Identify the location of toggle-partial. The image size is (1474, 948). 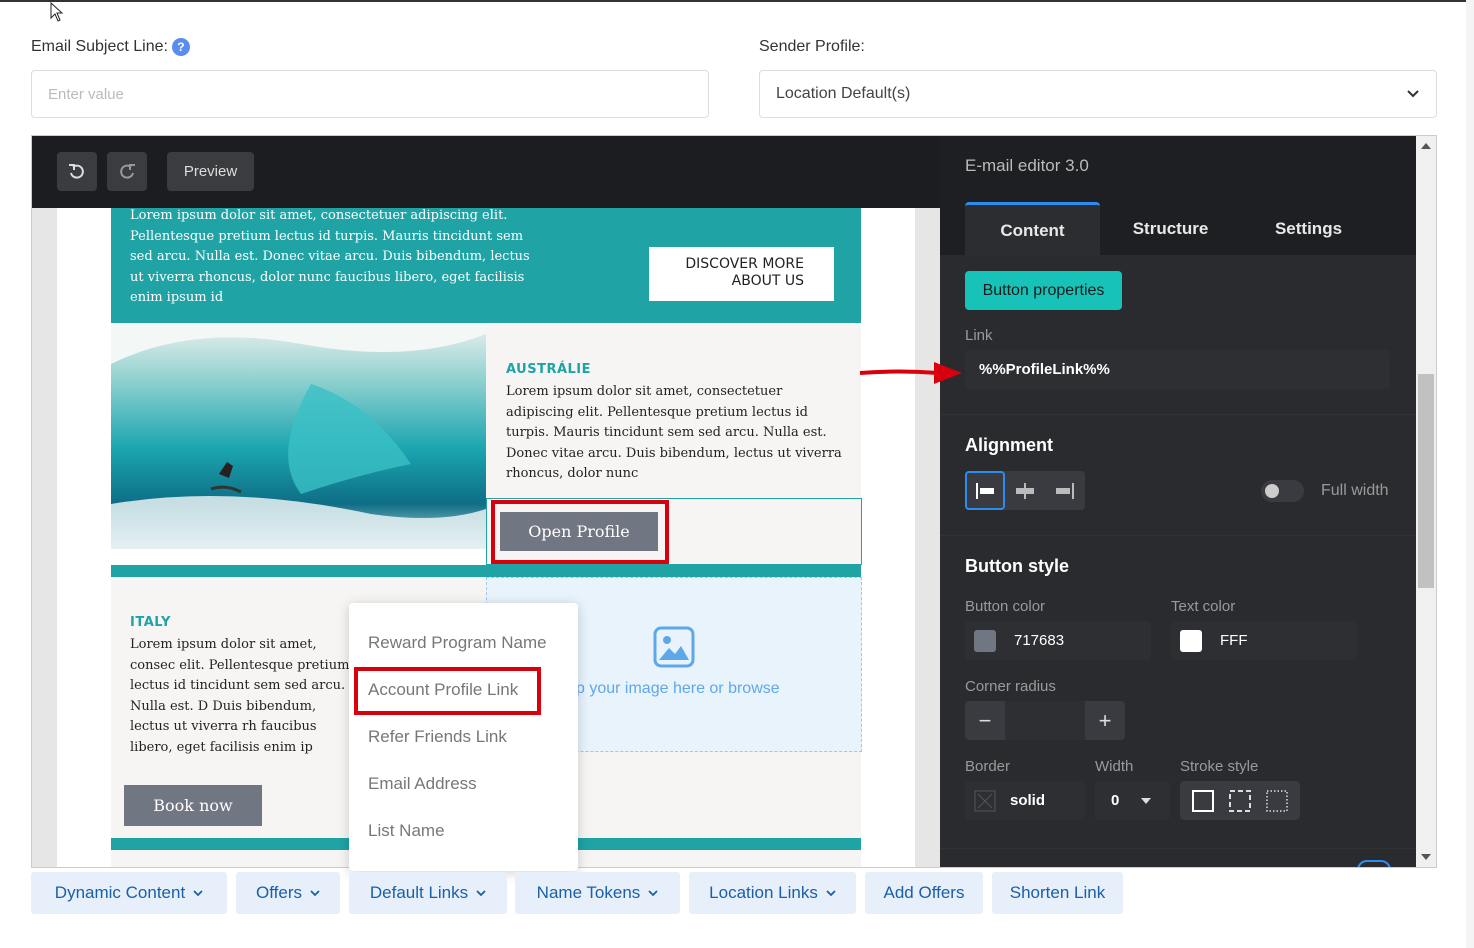
(1374, 863).